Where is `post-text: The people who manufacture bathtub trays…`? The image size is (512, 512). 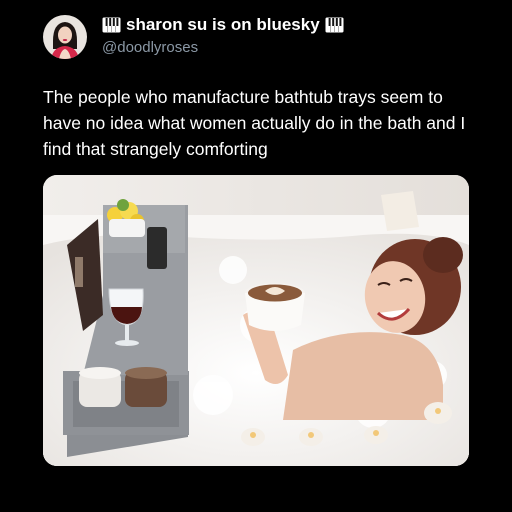
post-text: The people who manufacture bathtub trays… is located at coordinates (254, 123).